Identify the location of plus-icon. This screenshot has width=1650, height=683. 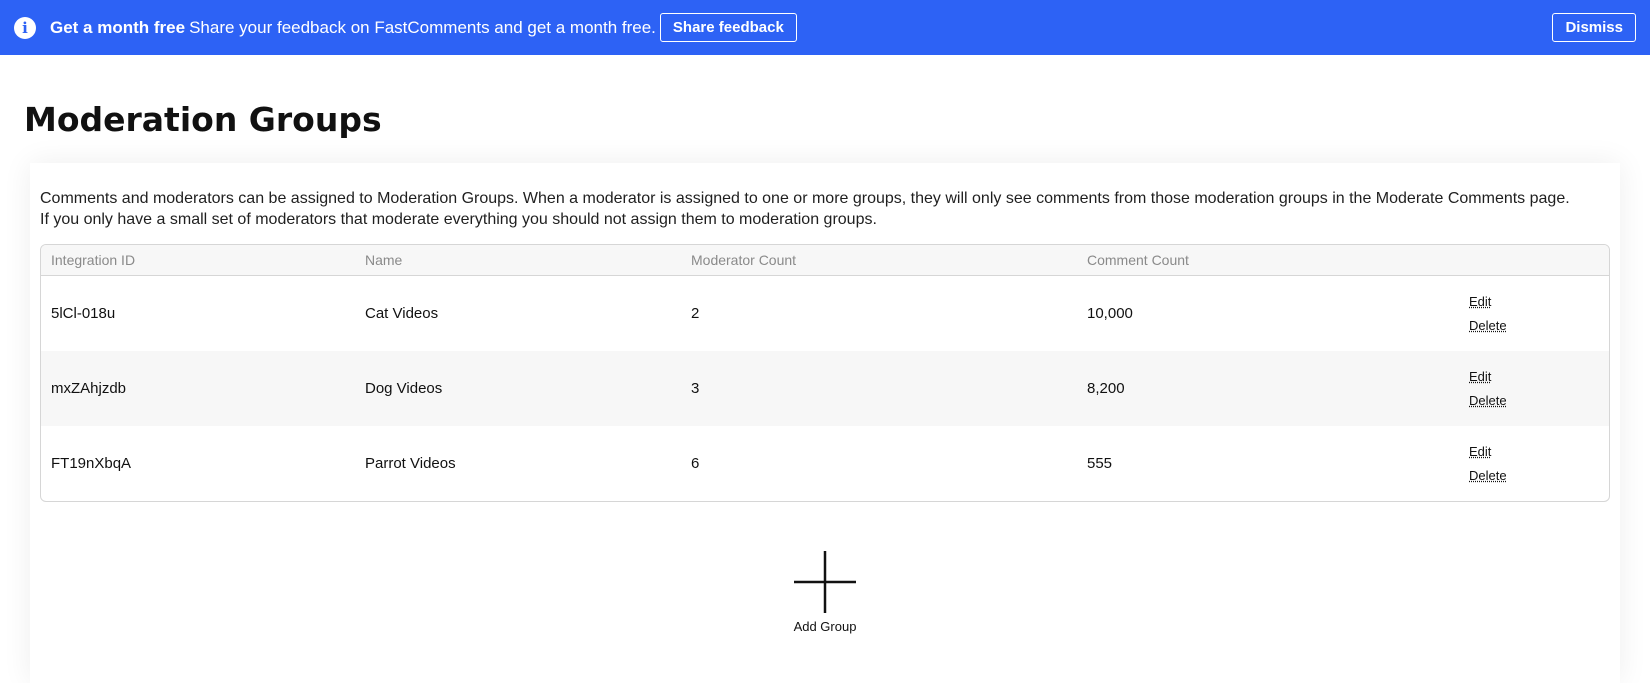
(825, 582).